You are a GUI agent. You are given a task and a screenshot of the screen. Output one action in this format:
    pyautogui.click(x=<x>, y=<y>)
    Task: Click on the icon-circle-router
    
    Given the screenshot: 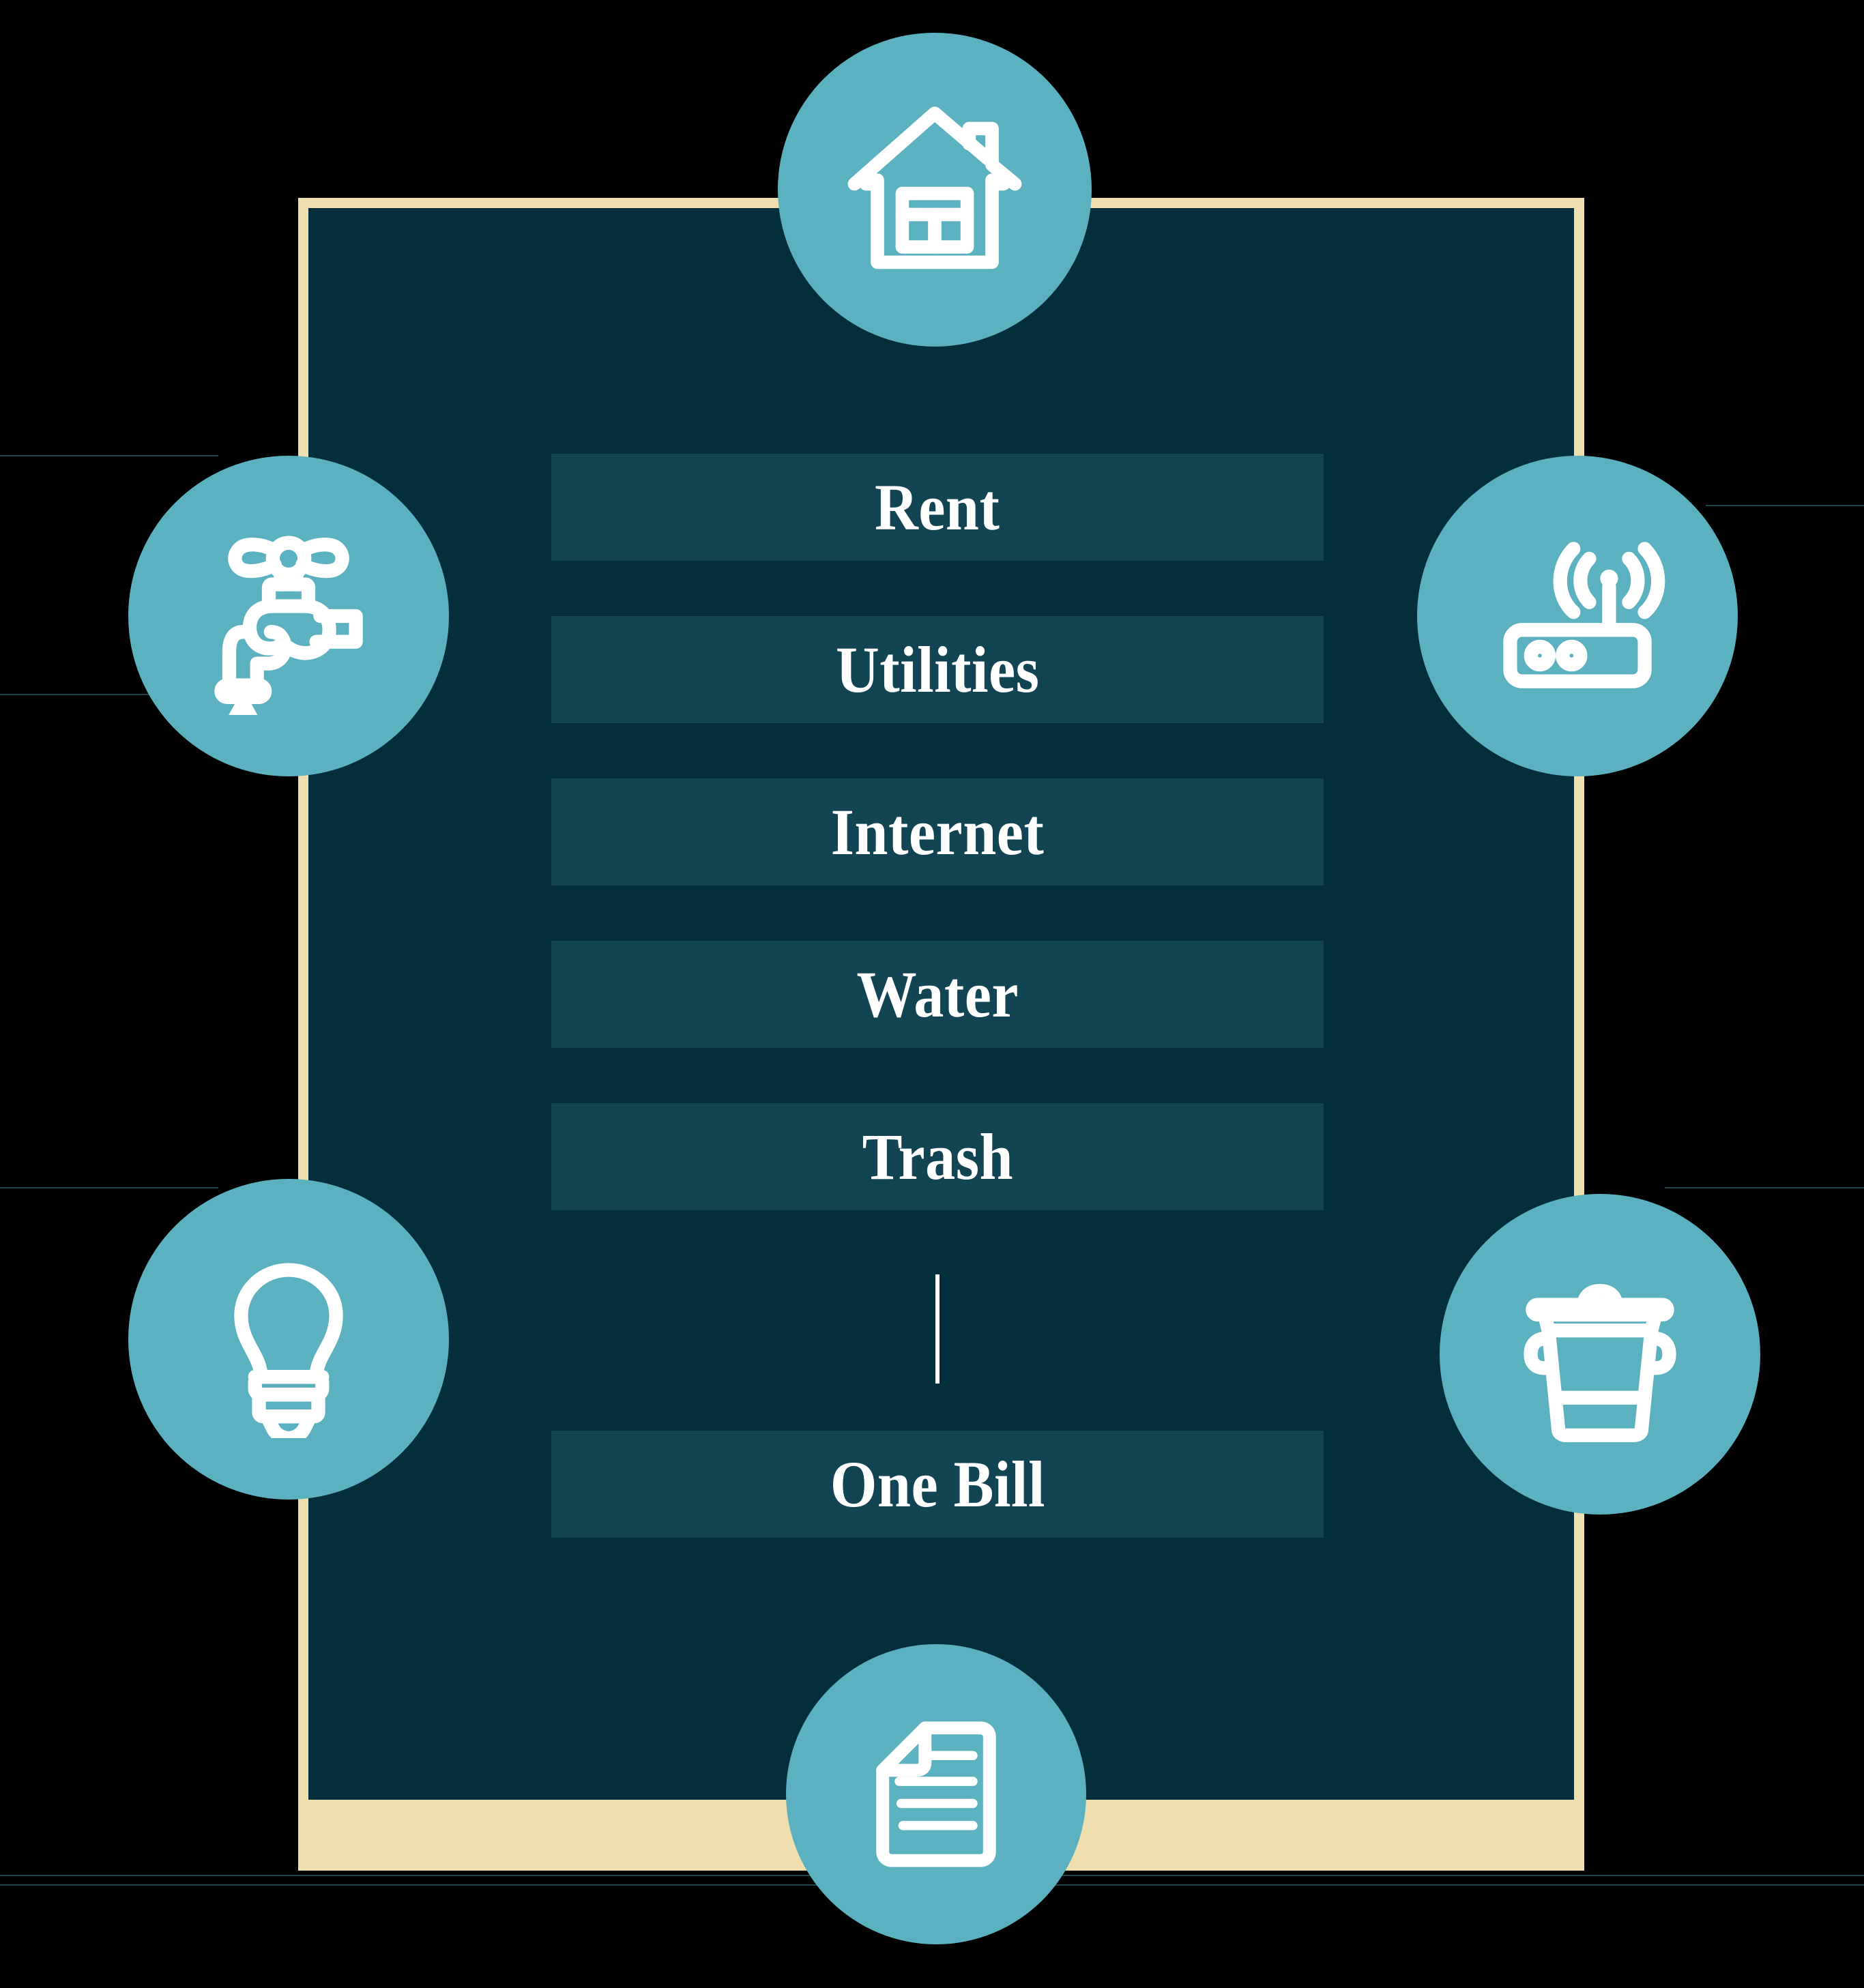 What is the action you would take?
    pyautogui.click(x=1577, y=616)
    